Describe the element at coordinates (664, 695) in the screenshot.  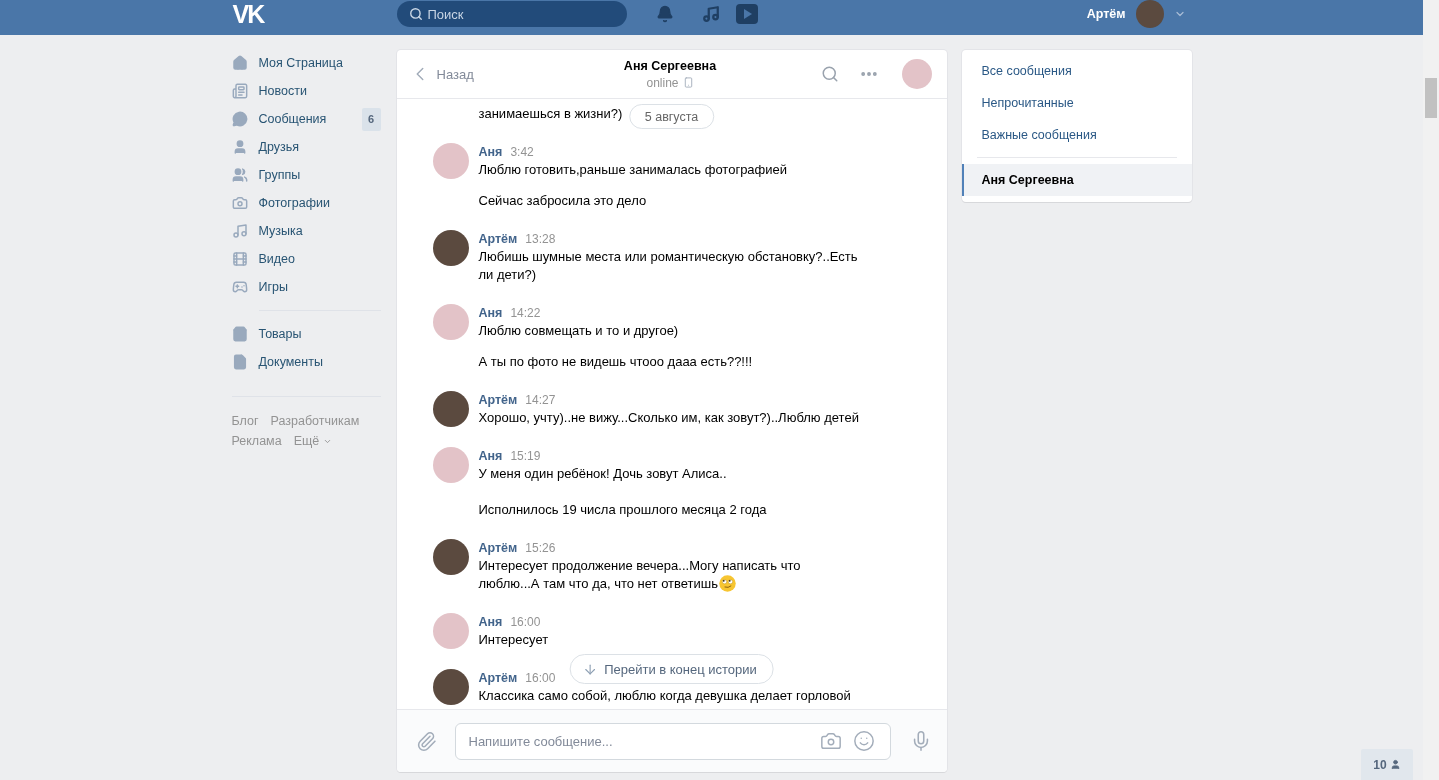
I see `message-text: Классика само собой, люблю когда девушка делает горловой` at that location.